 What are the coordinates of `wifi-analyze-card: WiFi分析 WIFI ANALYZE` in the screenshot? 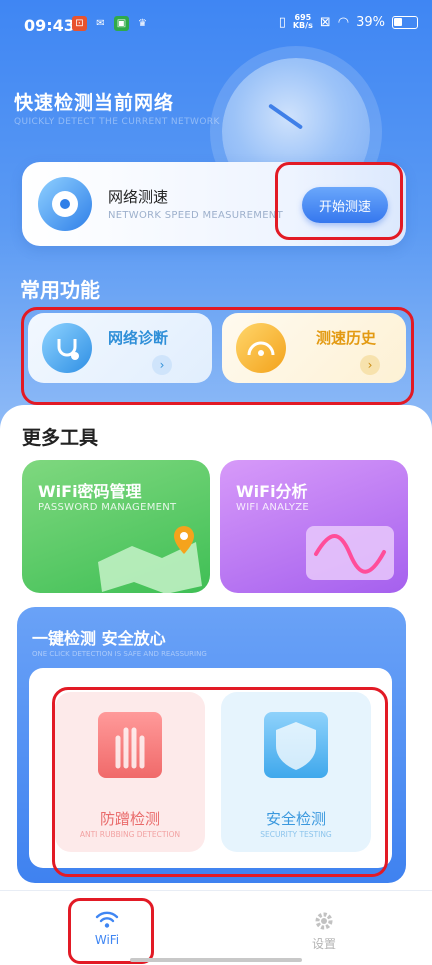 It's located at (314, 526).